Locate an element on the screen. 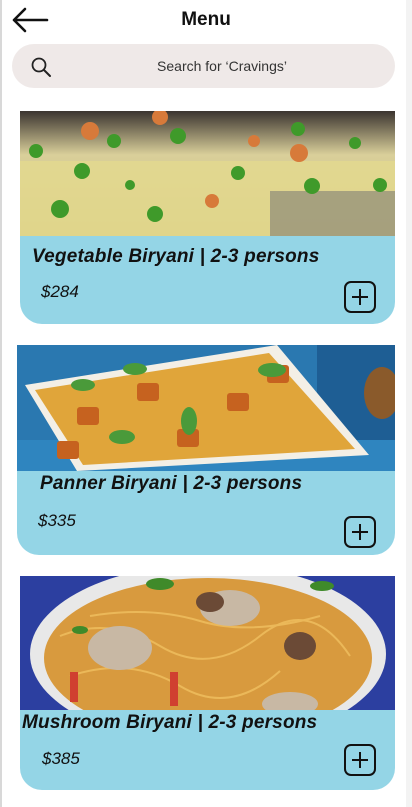  search-input is located at coordinates (222, 66).